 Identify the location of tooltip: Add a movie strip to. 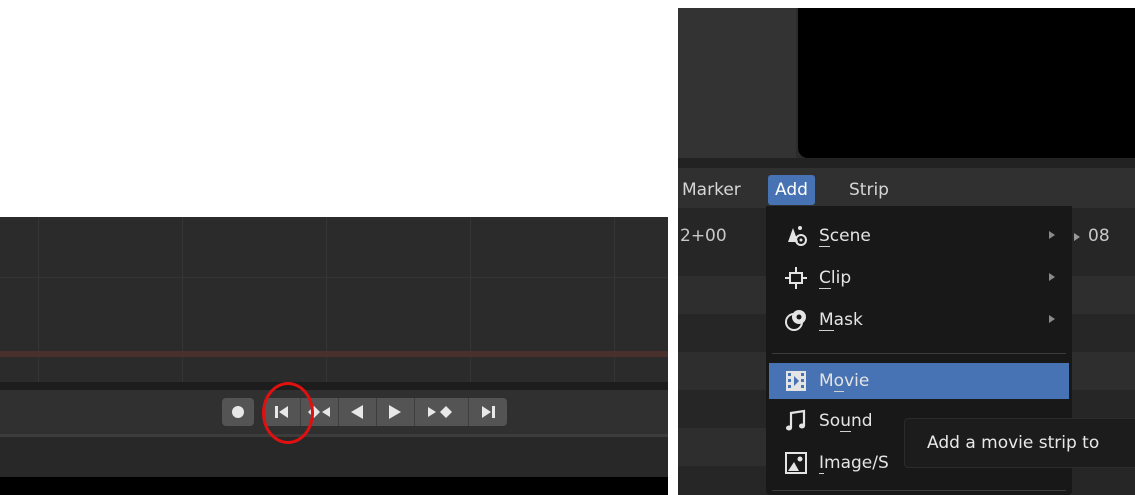
(1019, 443).